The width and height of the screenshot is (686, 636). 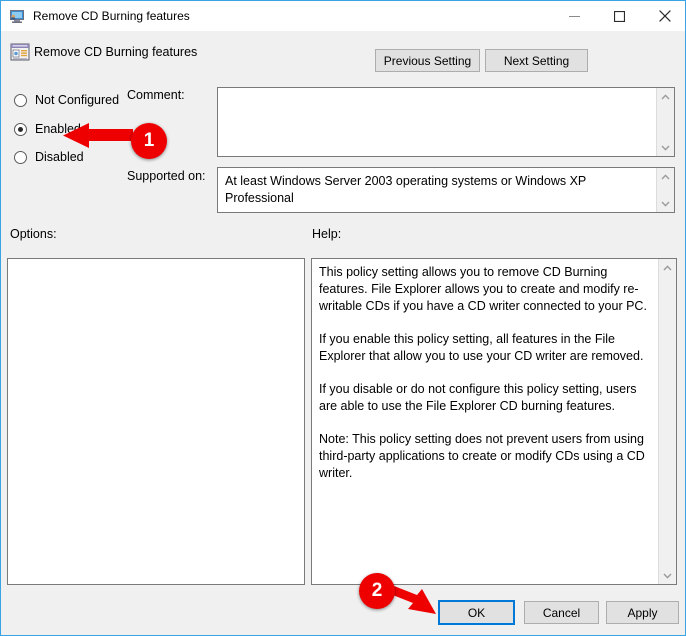 What do you see at coordinates (665, 190) in the screenshot?
I see `supported-on-scrollbar` at bounding box center [665, 190].